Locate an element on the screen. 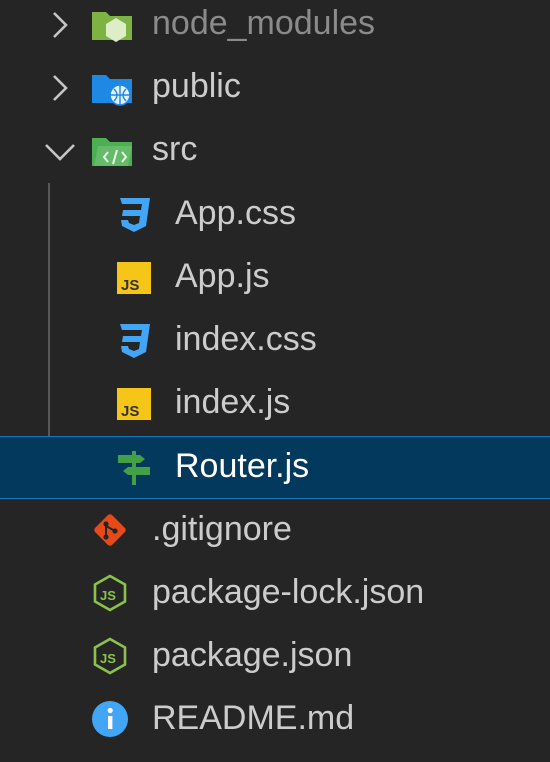 The height and width of the screenshot is (762, 550). chevron-down-icon is located at coordinates (60, 151).